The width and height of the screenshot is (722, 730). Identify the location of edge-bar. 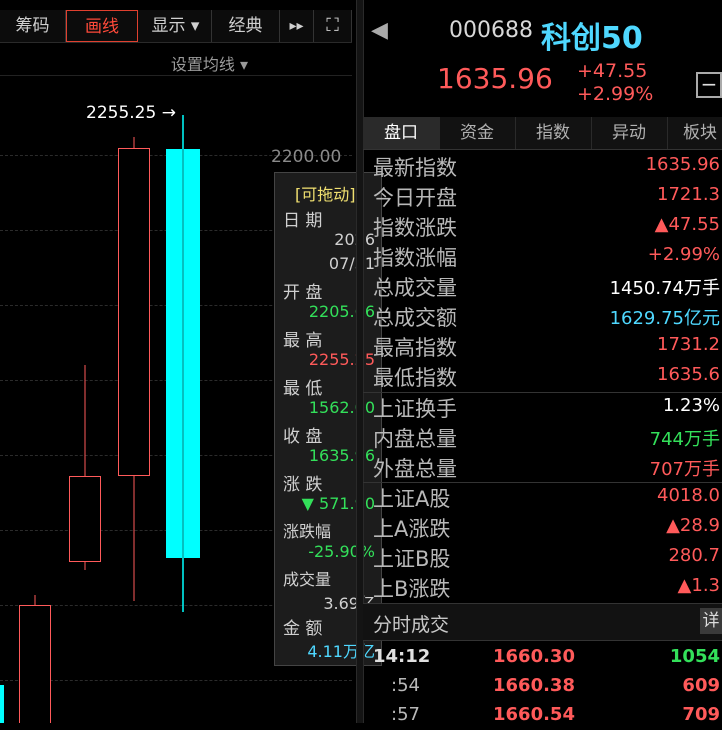
(2, 704).